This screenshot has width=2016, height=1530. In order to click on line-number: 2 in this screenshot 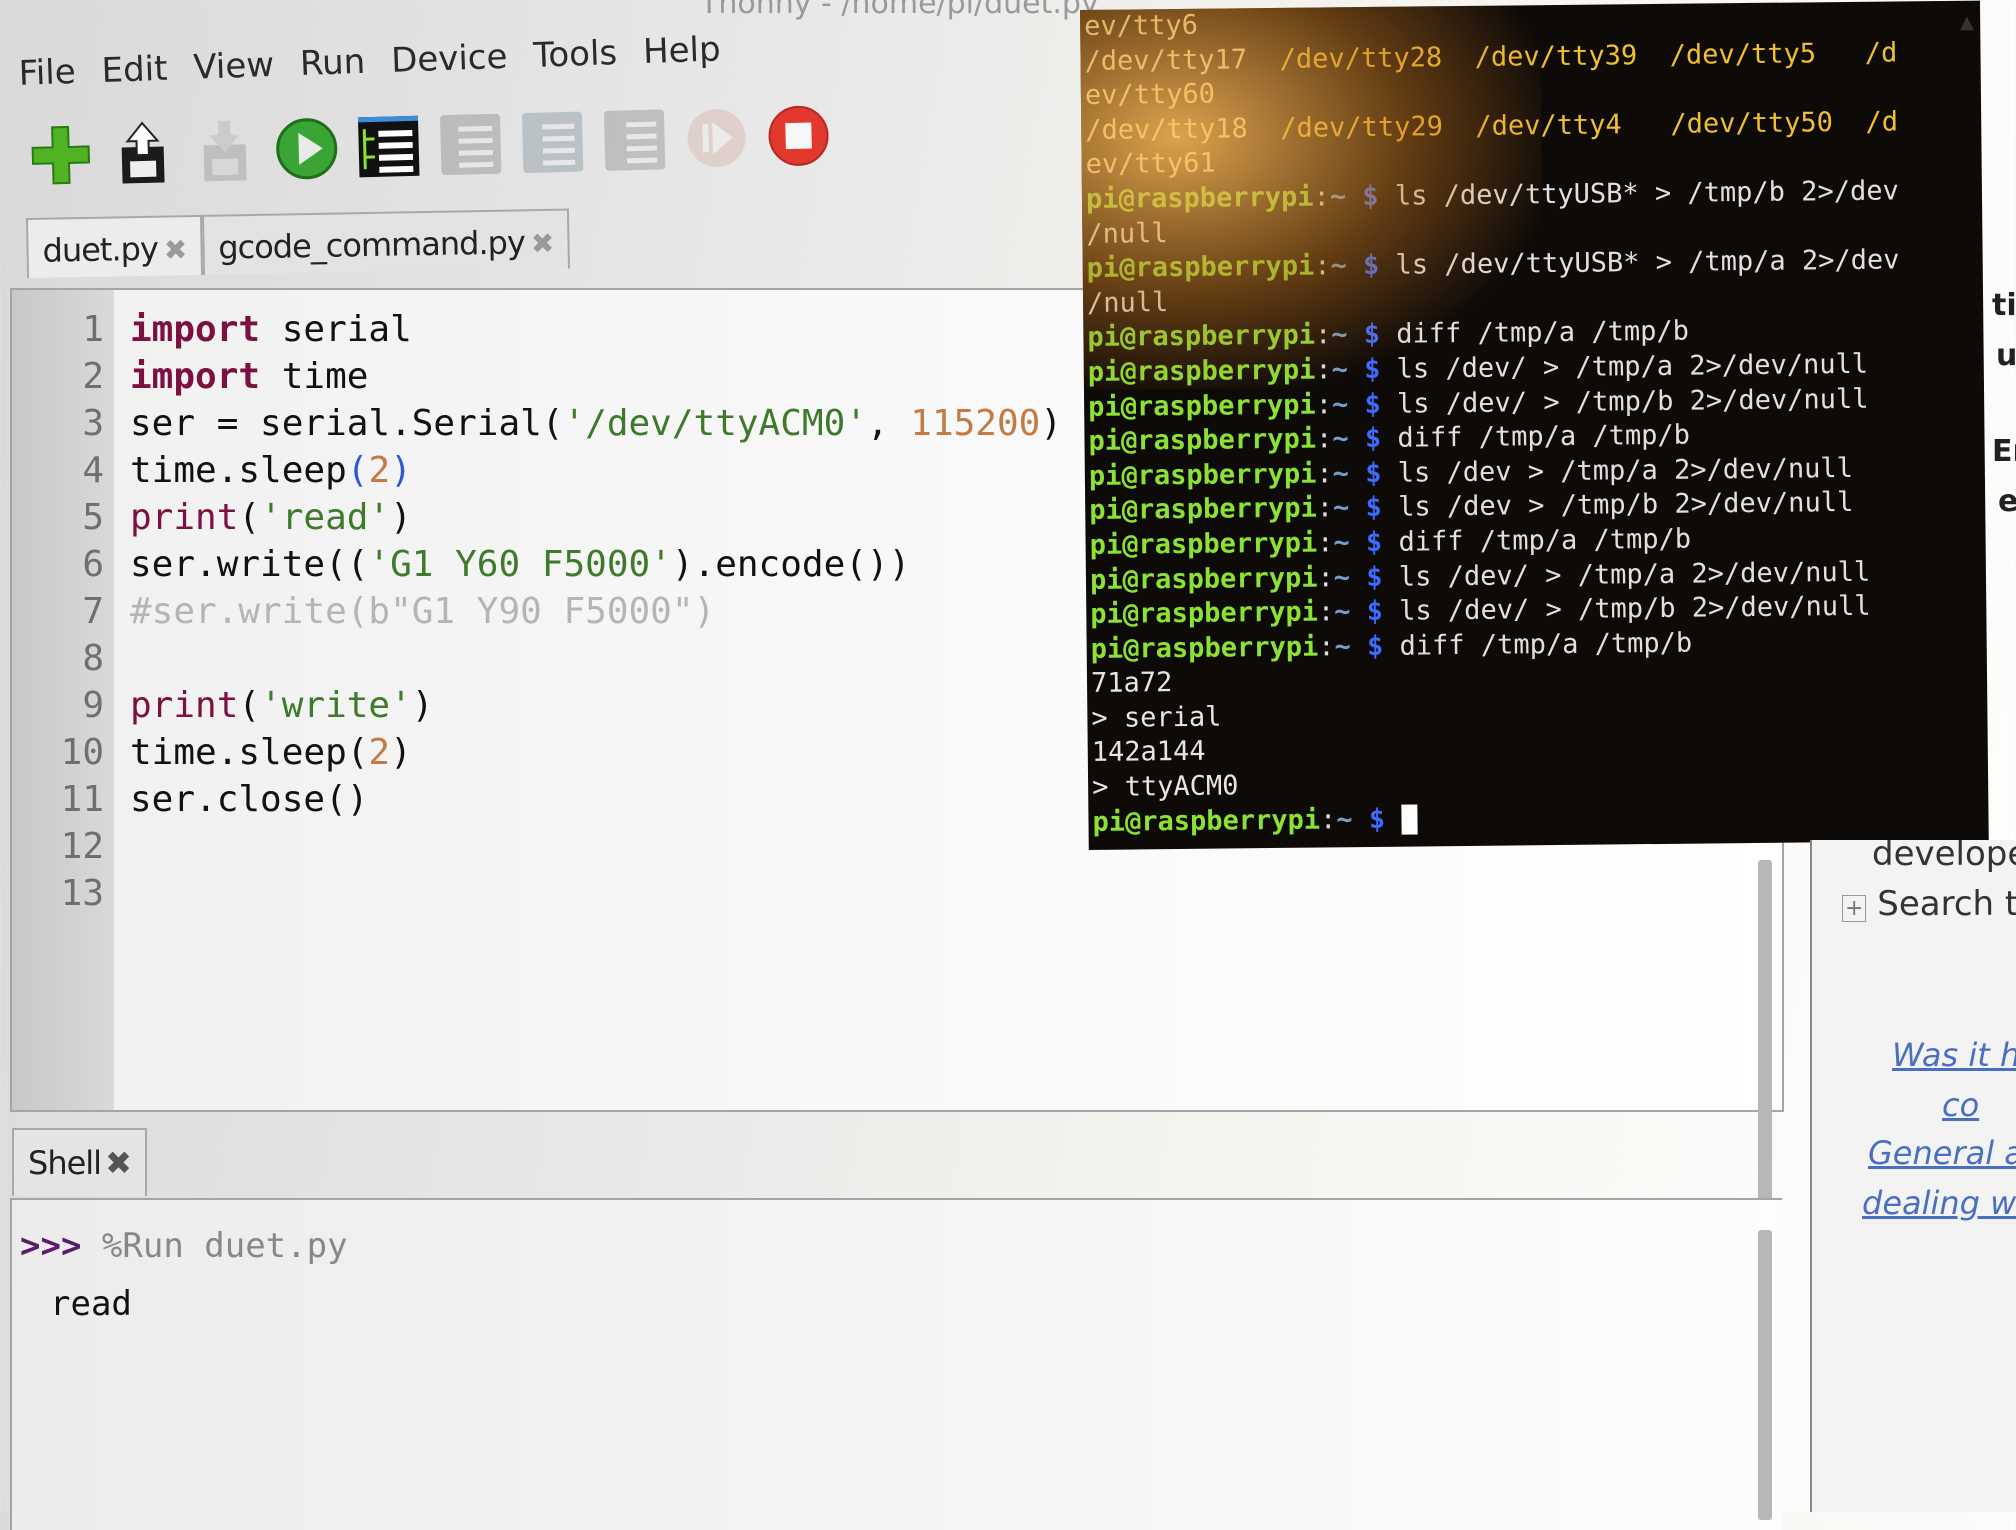, I will do `click(71, 376)`.